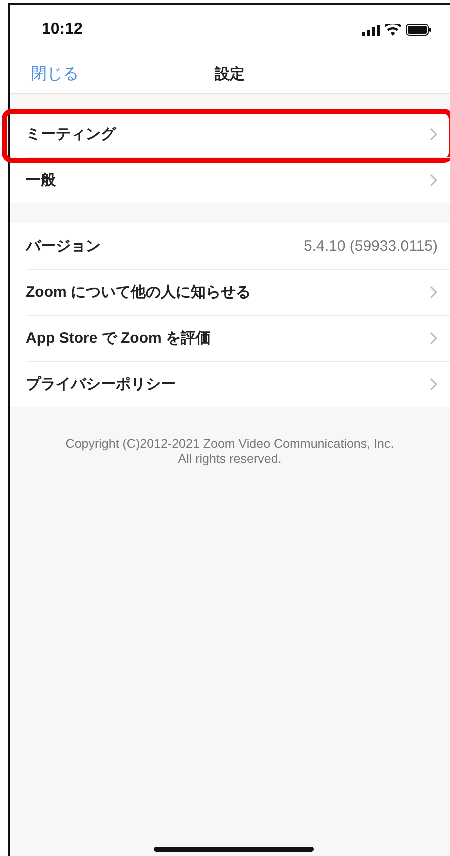 The width and height of the screenshot is (450, 856). Describe the element at coordinates (62, 30) in the screenshot. I see `status-time: 10:12` at that location.